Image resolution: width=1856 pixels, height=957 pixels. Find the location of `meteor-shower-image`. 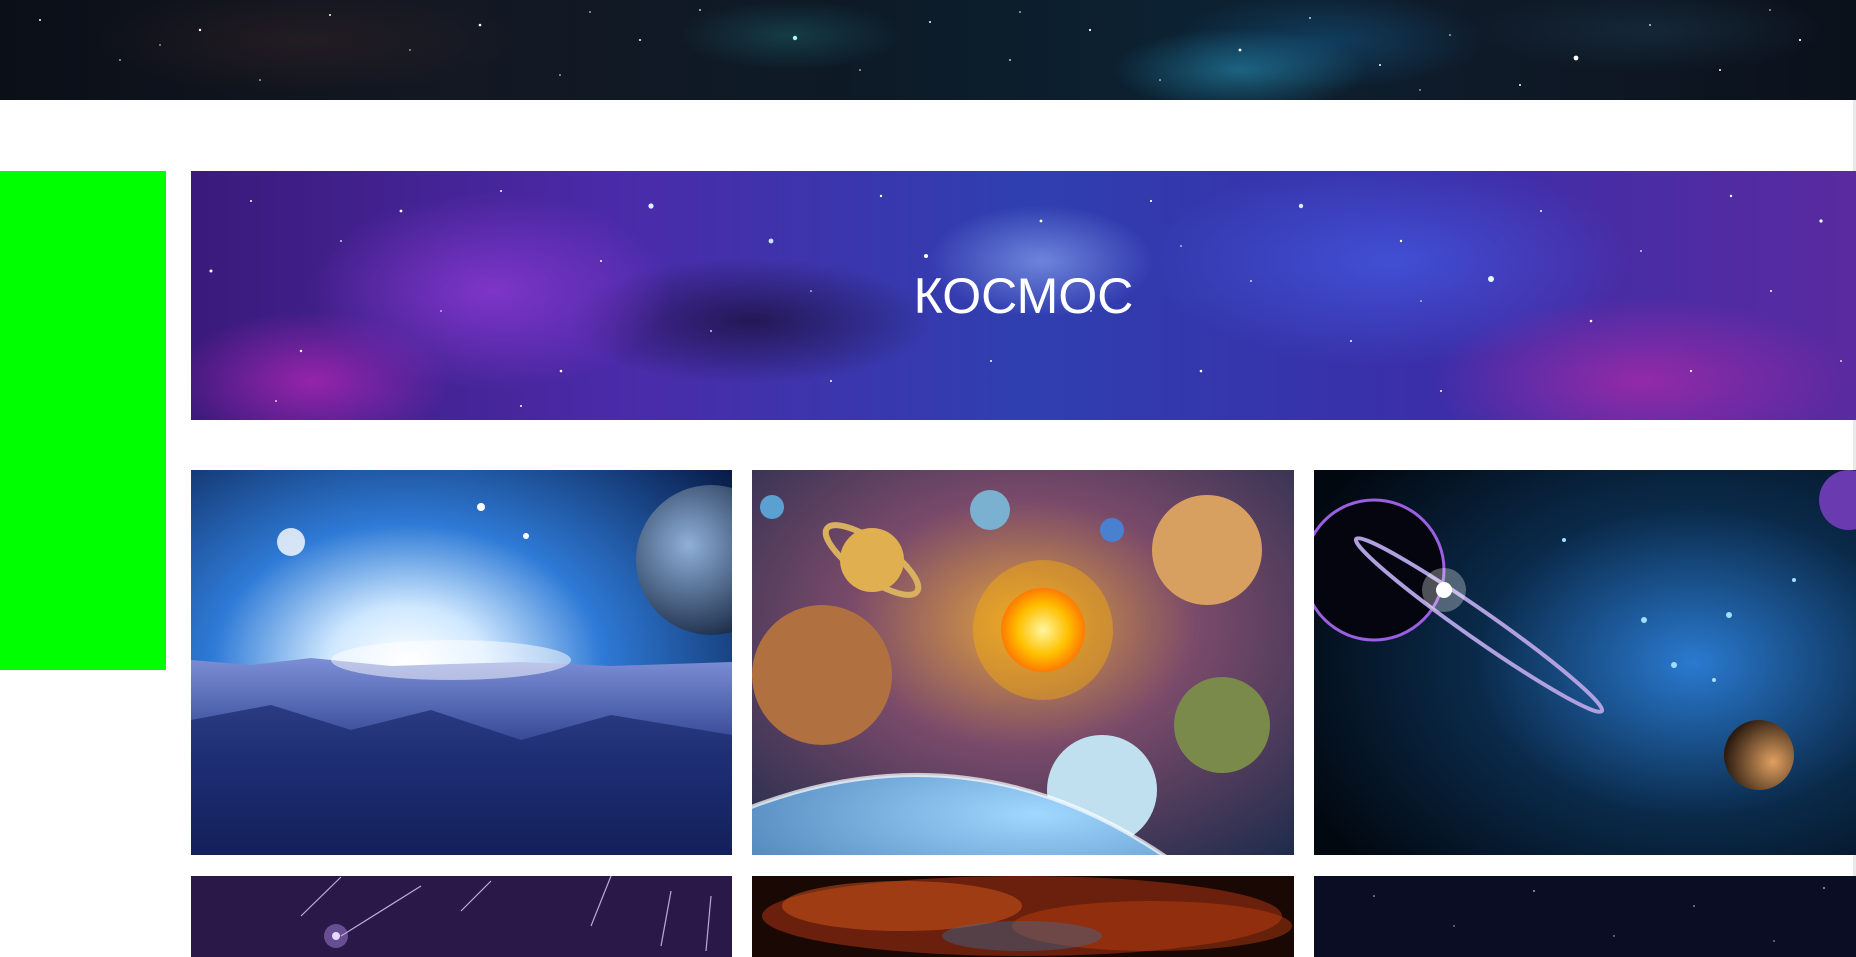

meteor-shower-image is located at coordinates (461, 916).